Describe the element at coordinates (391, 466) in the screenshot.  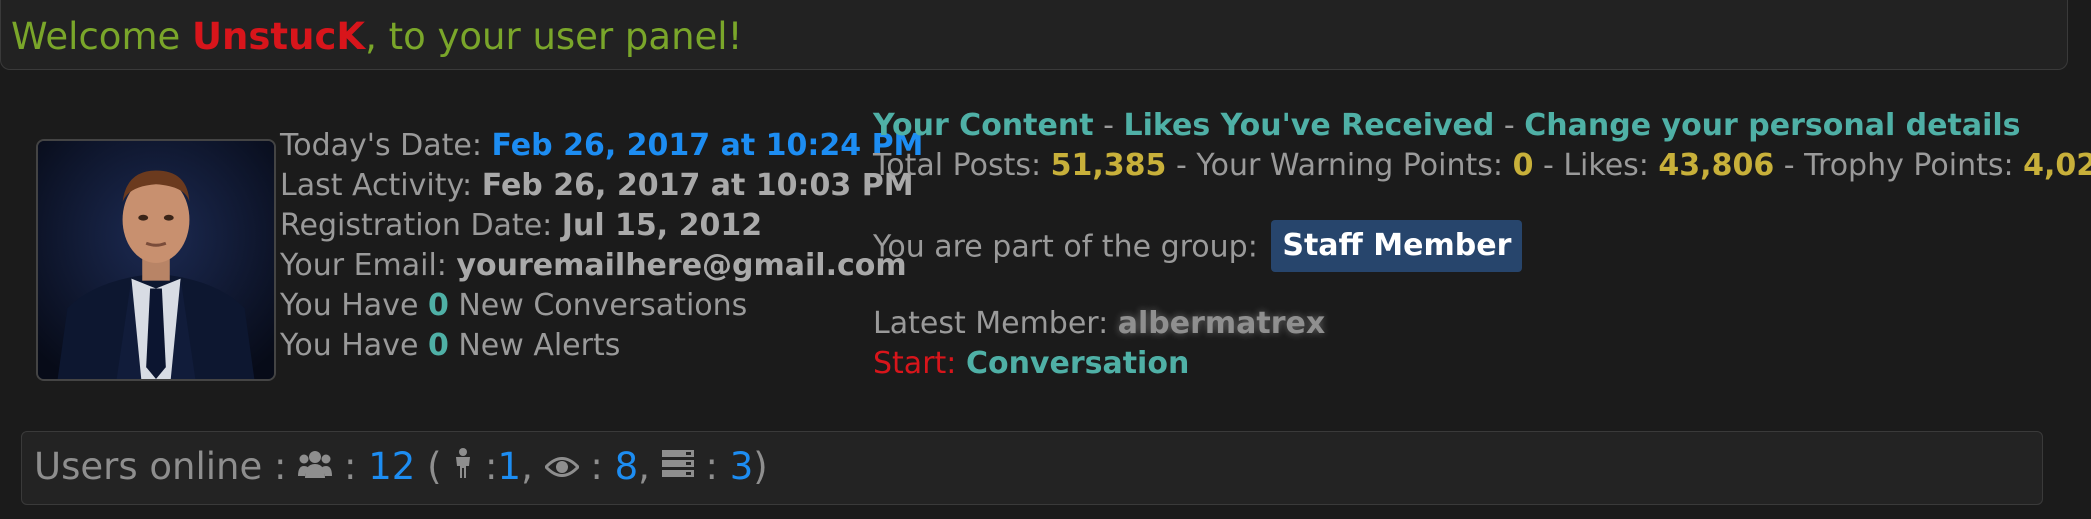
I see `online-total: 12` at that location.